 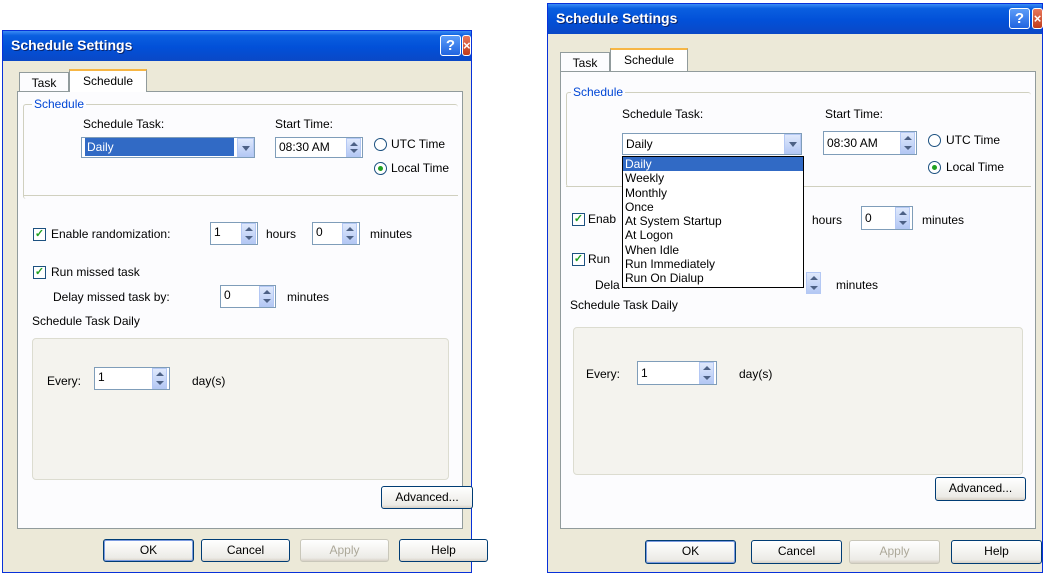 What do you see at coordinates (240, 195) in the screenshot?
I see `separator` at bounding box center [240, 195].